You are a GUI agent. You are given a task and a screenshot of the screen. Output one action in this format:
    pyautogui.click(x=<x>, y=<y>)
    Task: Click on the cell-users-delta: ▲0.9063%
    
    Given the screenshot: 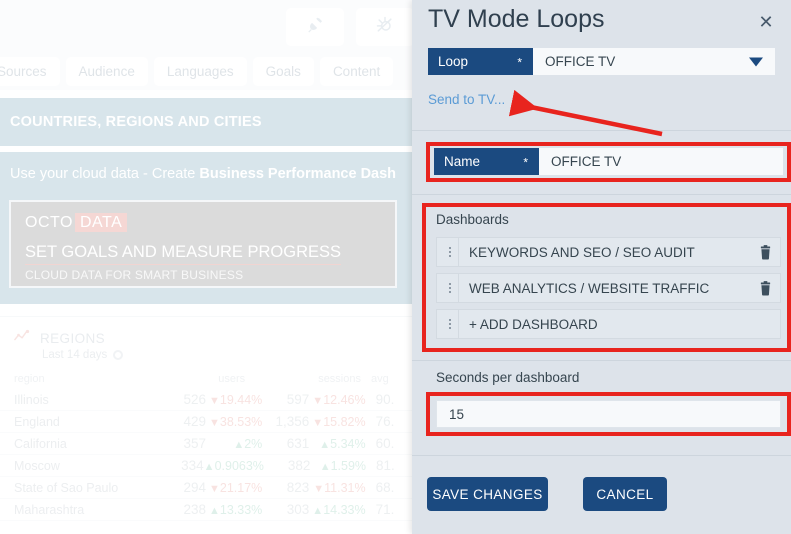 What is the action you would take?
    pyautogui.click(x=233, y=465)
    